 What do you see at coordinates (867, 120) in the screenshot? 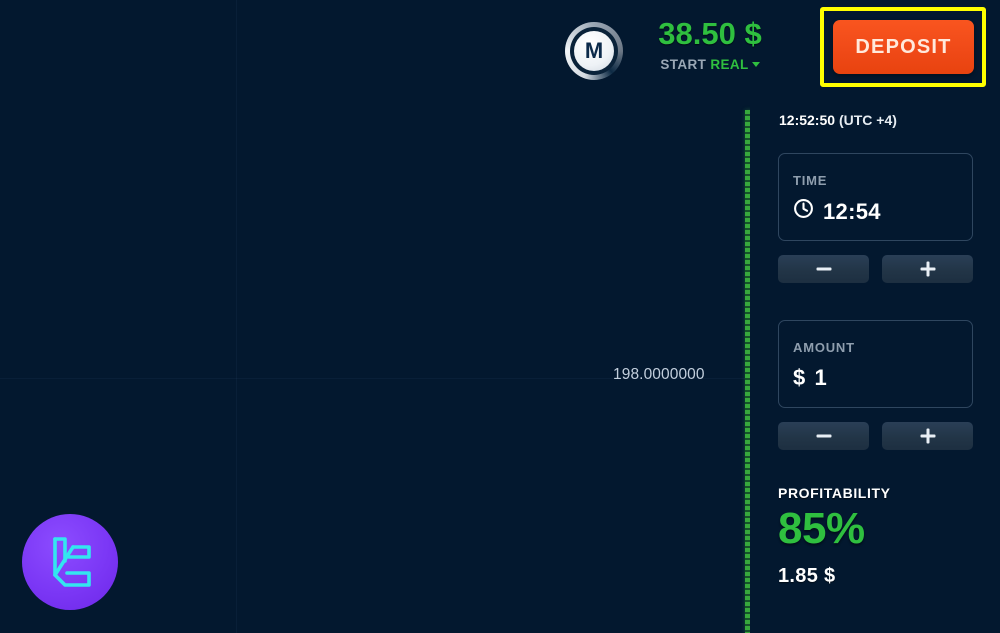
I see `server-clock-timezone: (UTC +4)` at bounding box center [867, 120].